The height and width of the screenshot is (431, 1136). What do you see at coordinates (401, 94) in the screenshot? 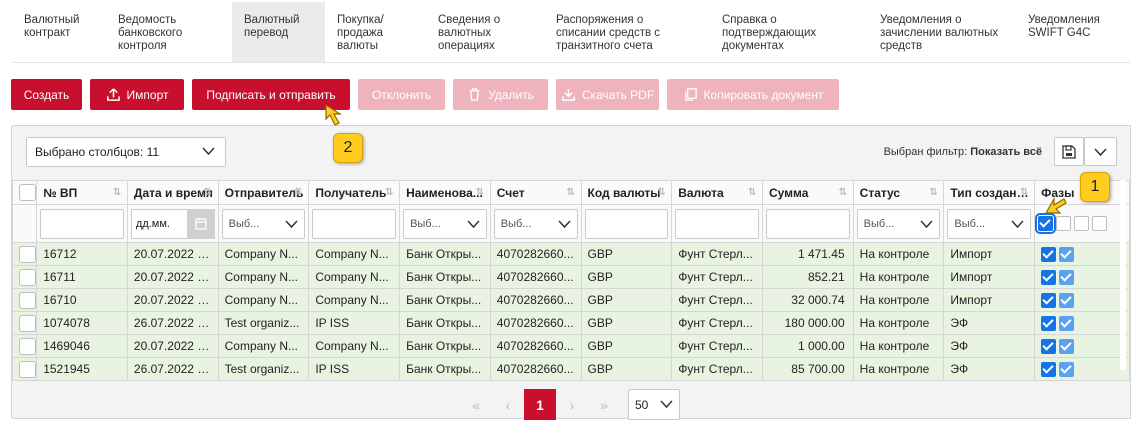
I see `reject-button: Отклонить` at bounding box center [401, 94].